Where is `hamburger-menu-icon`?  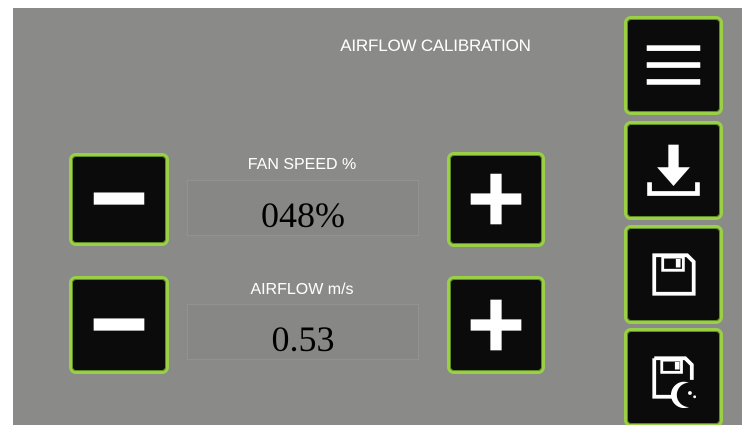 hamburger-menu-icon is located at coordinates (673, 65).